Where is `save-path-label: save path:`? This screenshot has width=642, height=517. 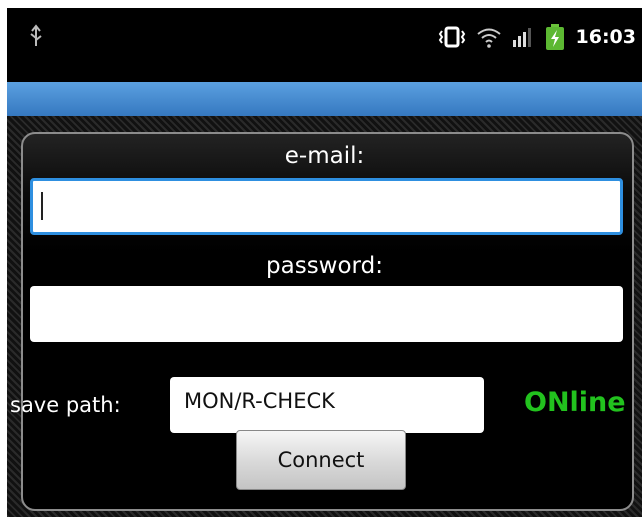 save-path-label: save path: is located at coordinates (65, 405).